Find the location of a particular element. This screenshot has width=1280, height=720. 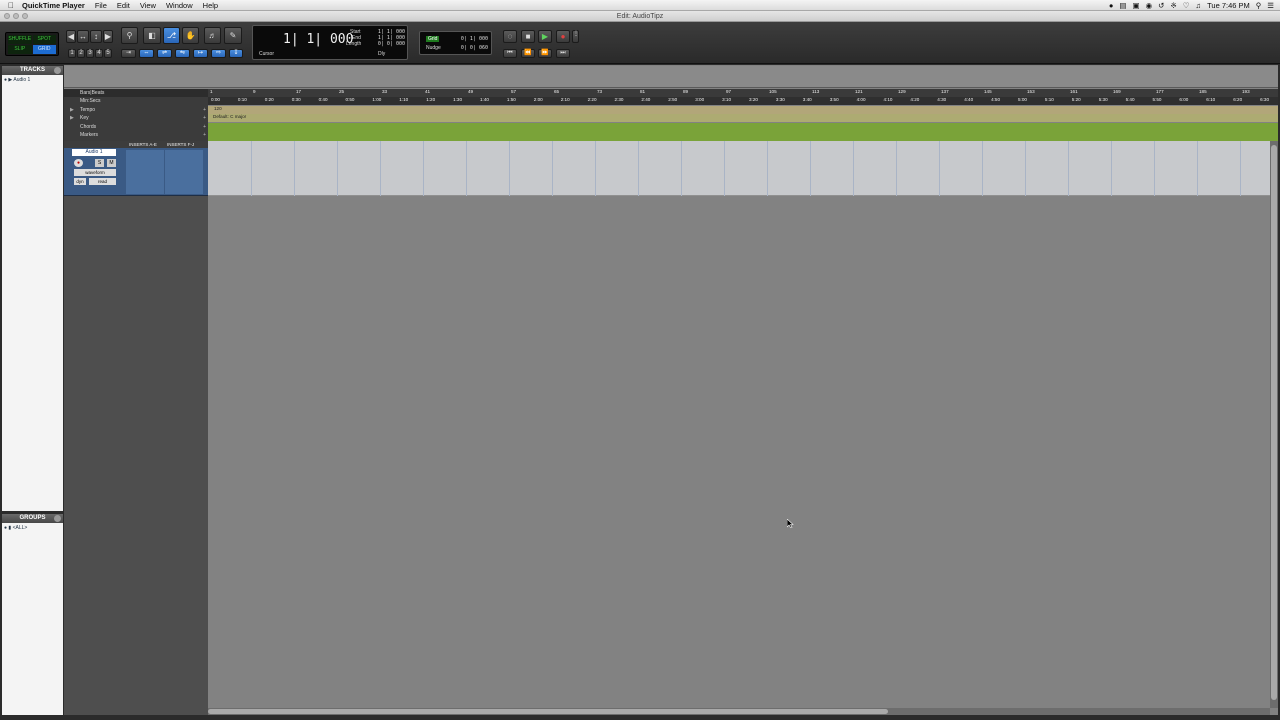

online-icon: ◌ is located at coordinates (510, 36).